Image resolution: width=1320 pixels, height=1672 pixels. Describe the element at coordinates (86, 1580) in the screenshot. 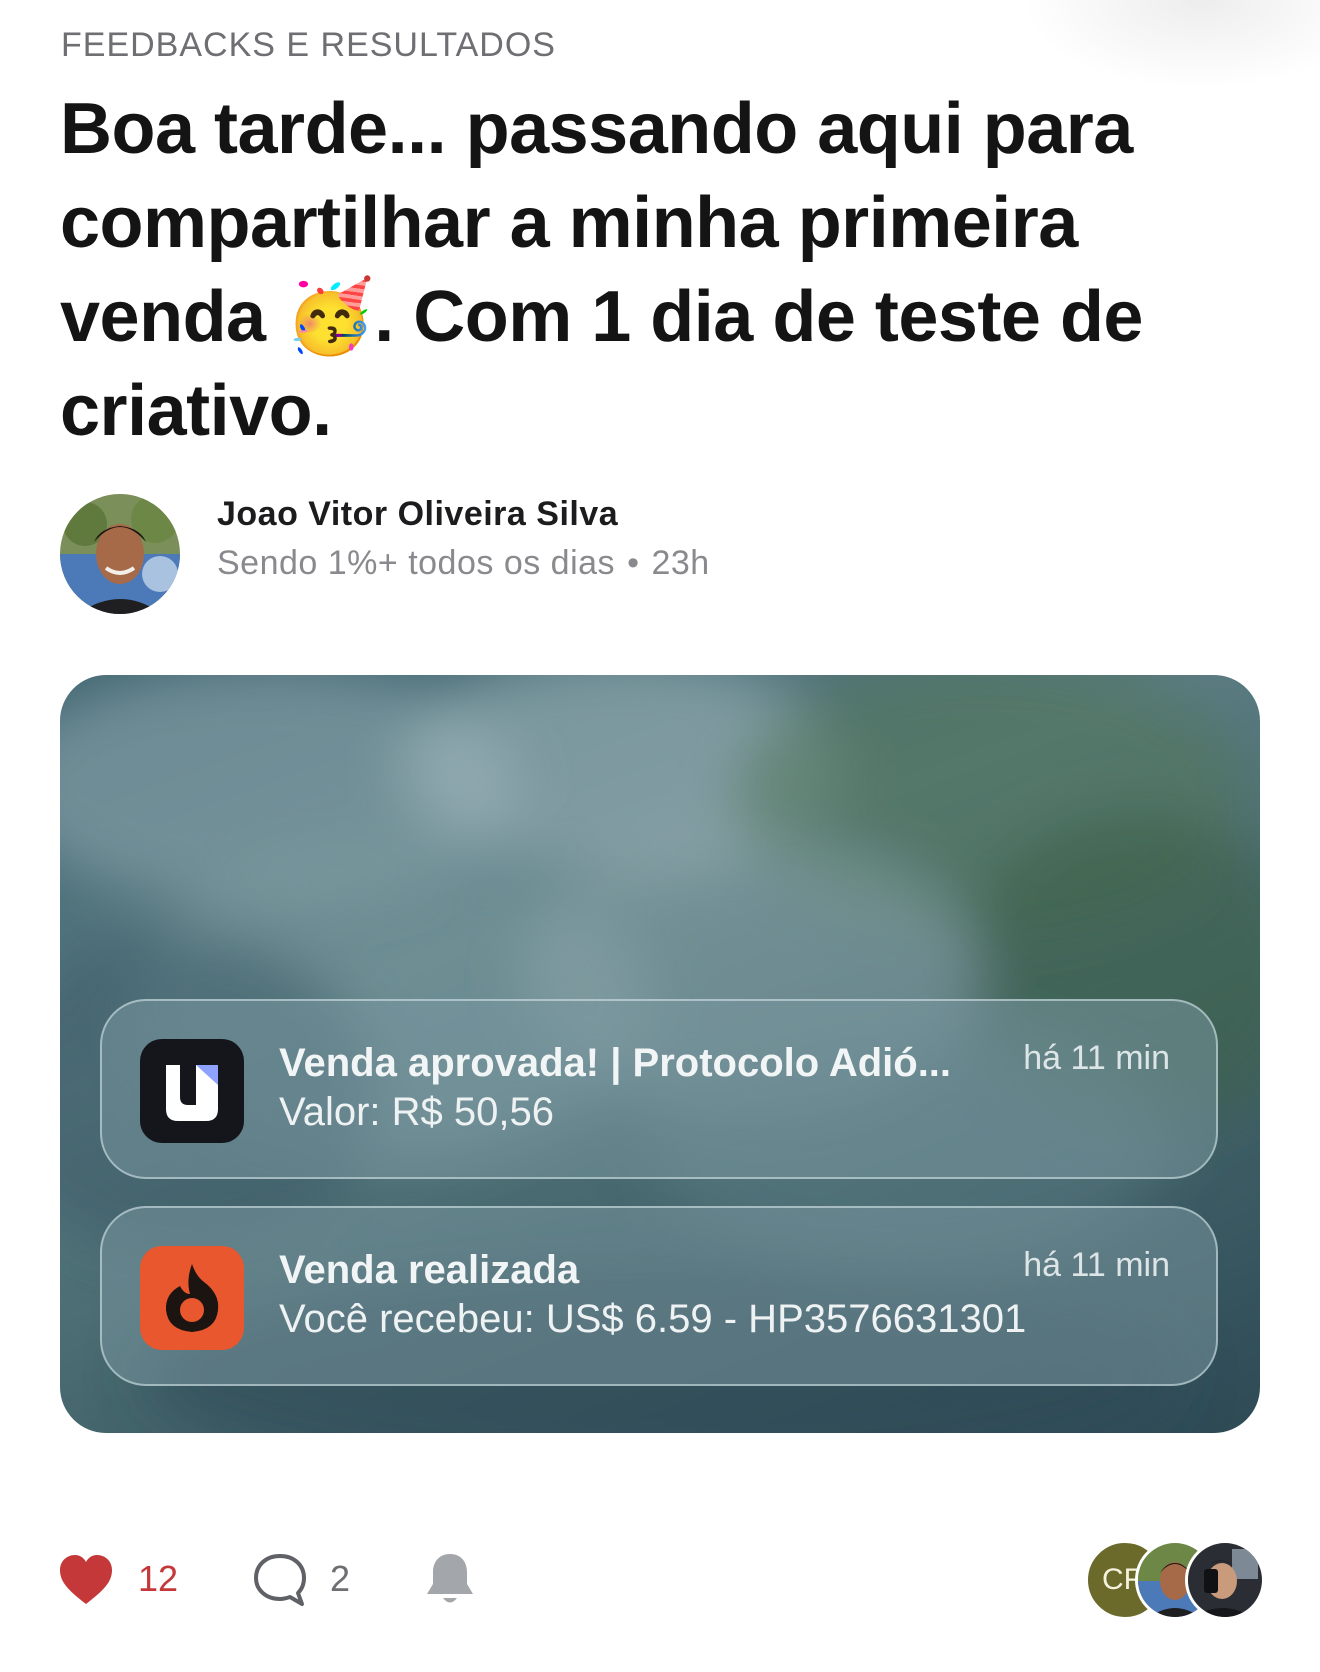

I see `heart-icon` at that location.